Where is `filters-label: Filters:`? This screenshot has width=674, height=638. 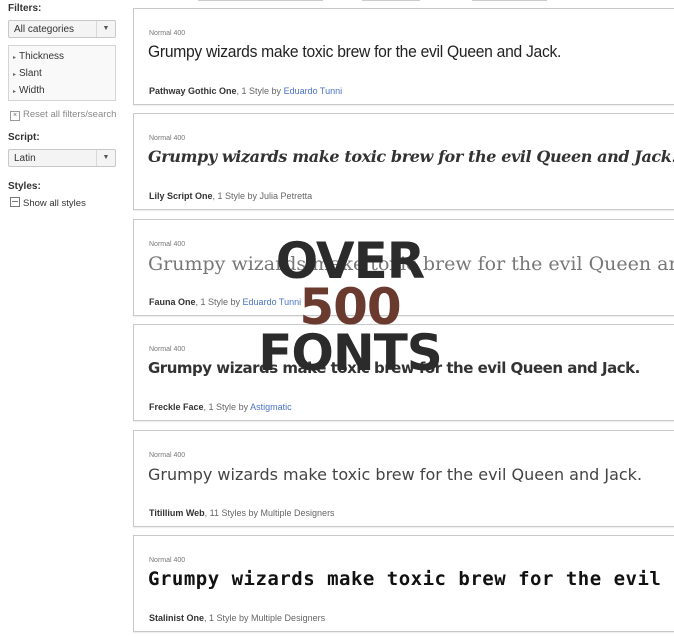 filters-label: Filters: is located at coordinates (25, 8).